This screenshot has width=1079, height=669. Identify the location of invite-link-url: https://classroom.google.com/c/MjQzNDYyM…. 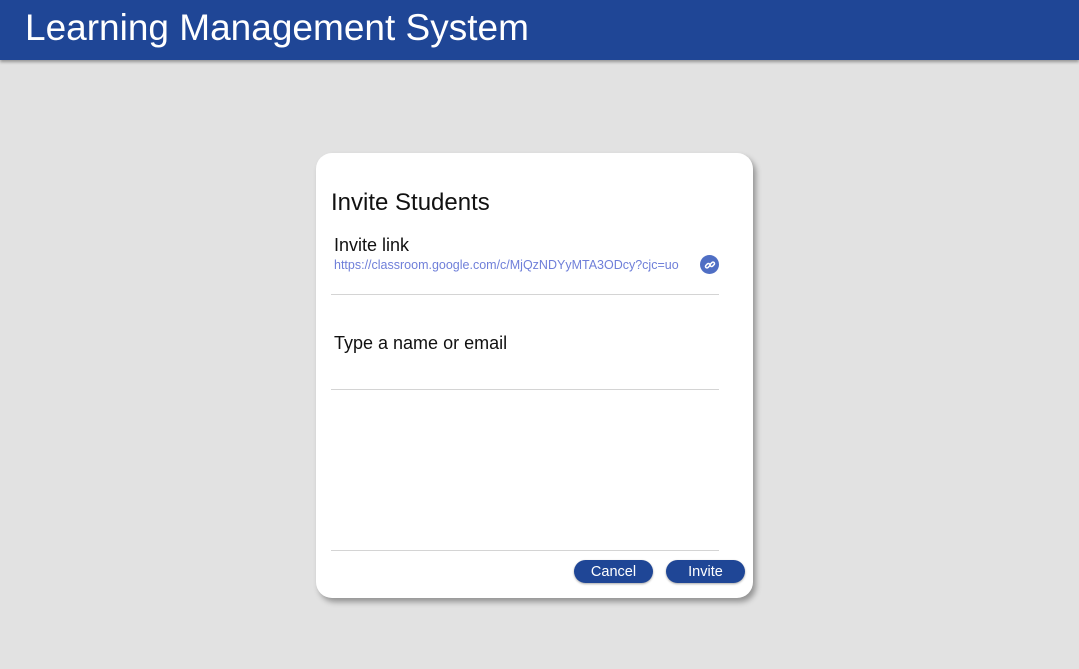
(512, 265).